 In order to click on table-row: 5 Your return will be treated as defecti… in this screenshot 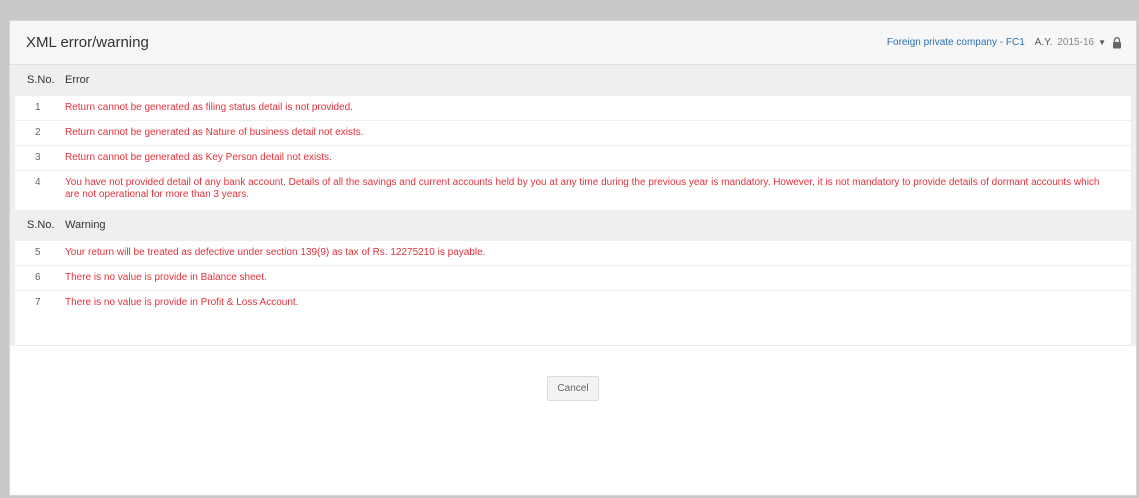, I will do `click(573, 252)`.